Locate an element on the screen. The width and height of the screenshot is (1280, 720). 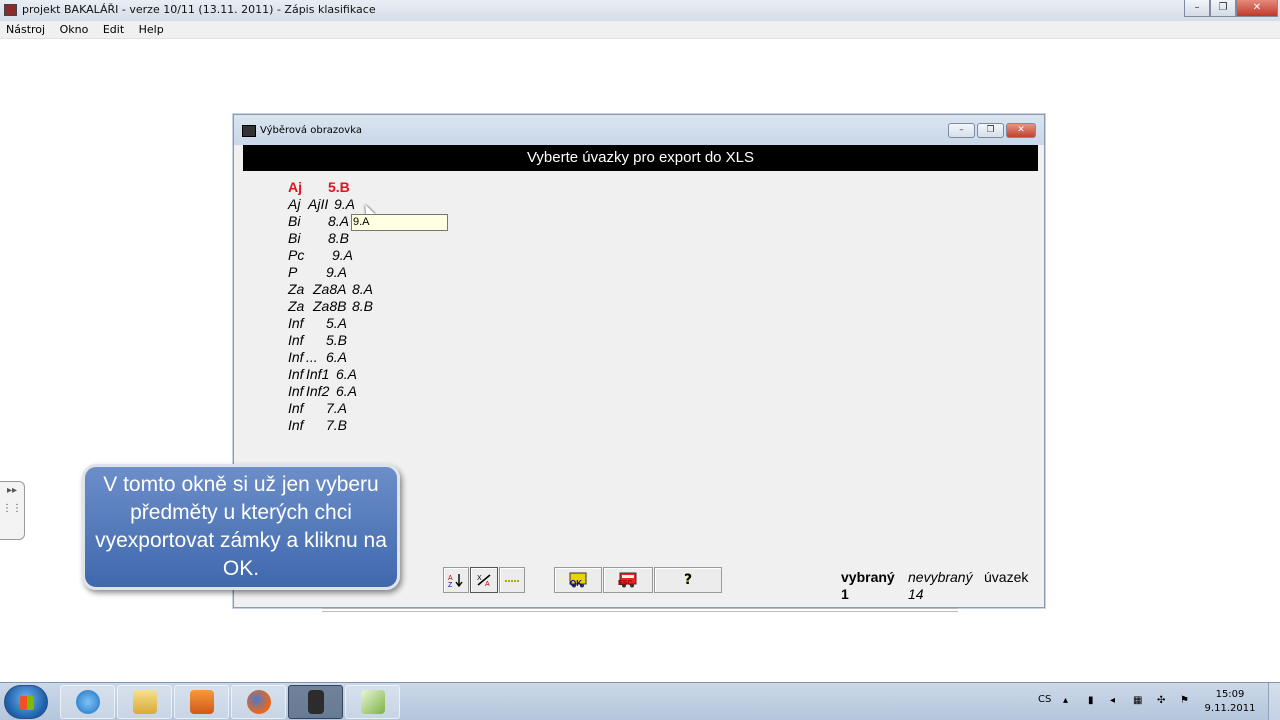
tray-expand-icon: ▴ is located at coordinates (1069, 701).